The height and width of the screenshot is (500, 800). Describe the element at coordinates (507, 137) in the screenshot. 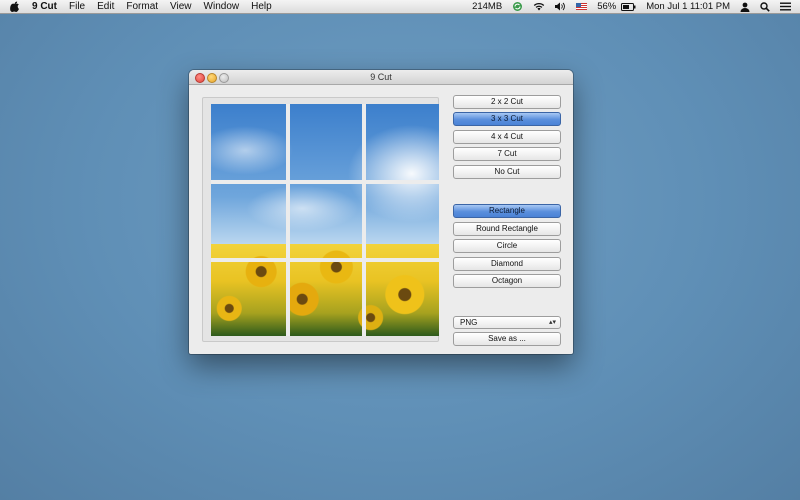

I see `cut-4x4-button: 4 x 4 Cut` at that location.